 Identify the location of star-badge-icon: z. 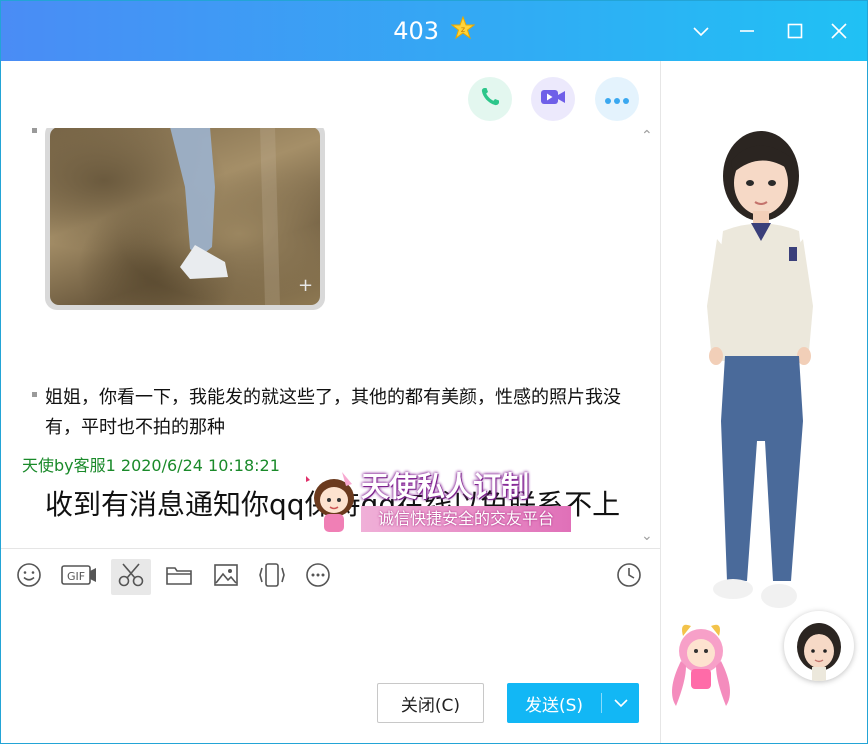
(463, 31).